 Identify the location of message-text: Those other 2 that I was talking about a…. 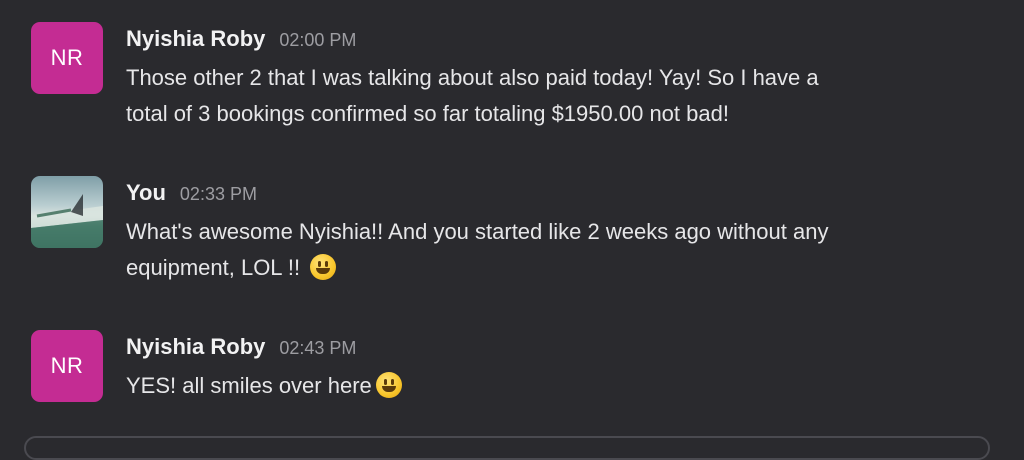
(563, 96).